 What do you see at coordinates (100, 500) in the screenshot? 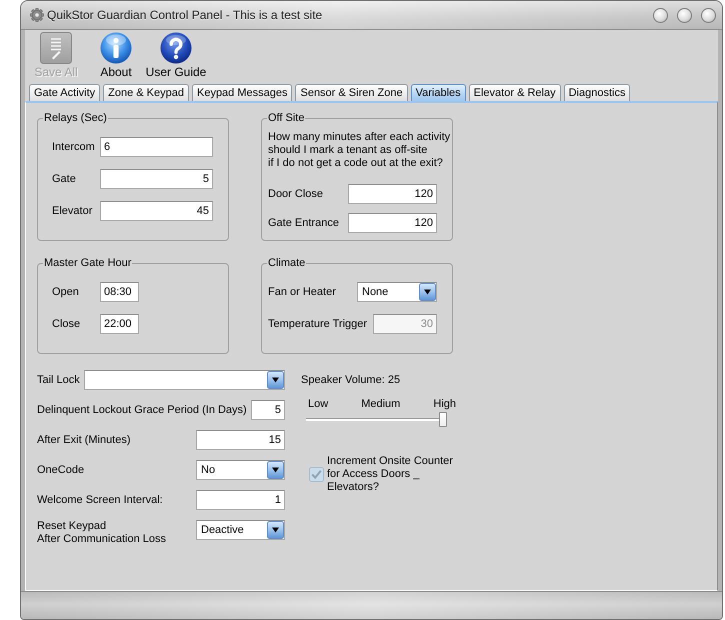
I see `field-label: Welcome Screen Interval:` at bounding box center [100, 500].